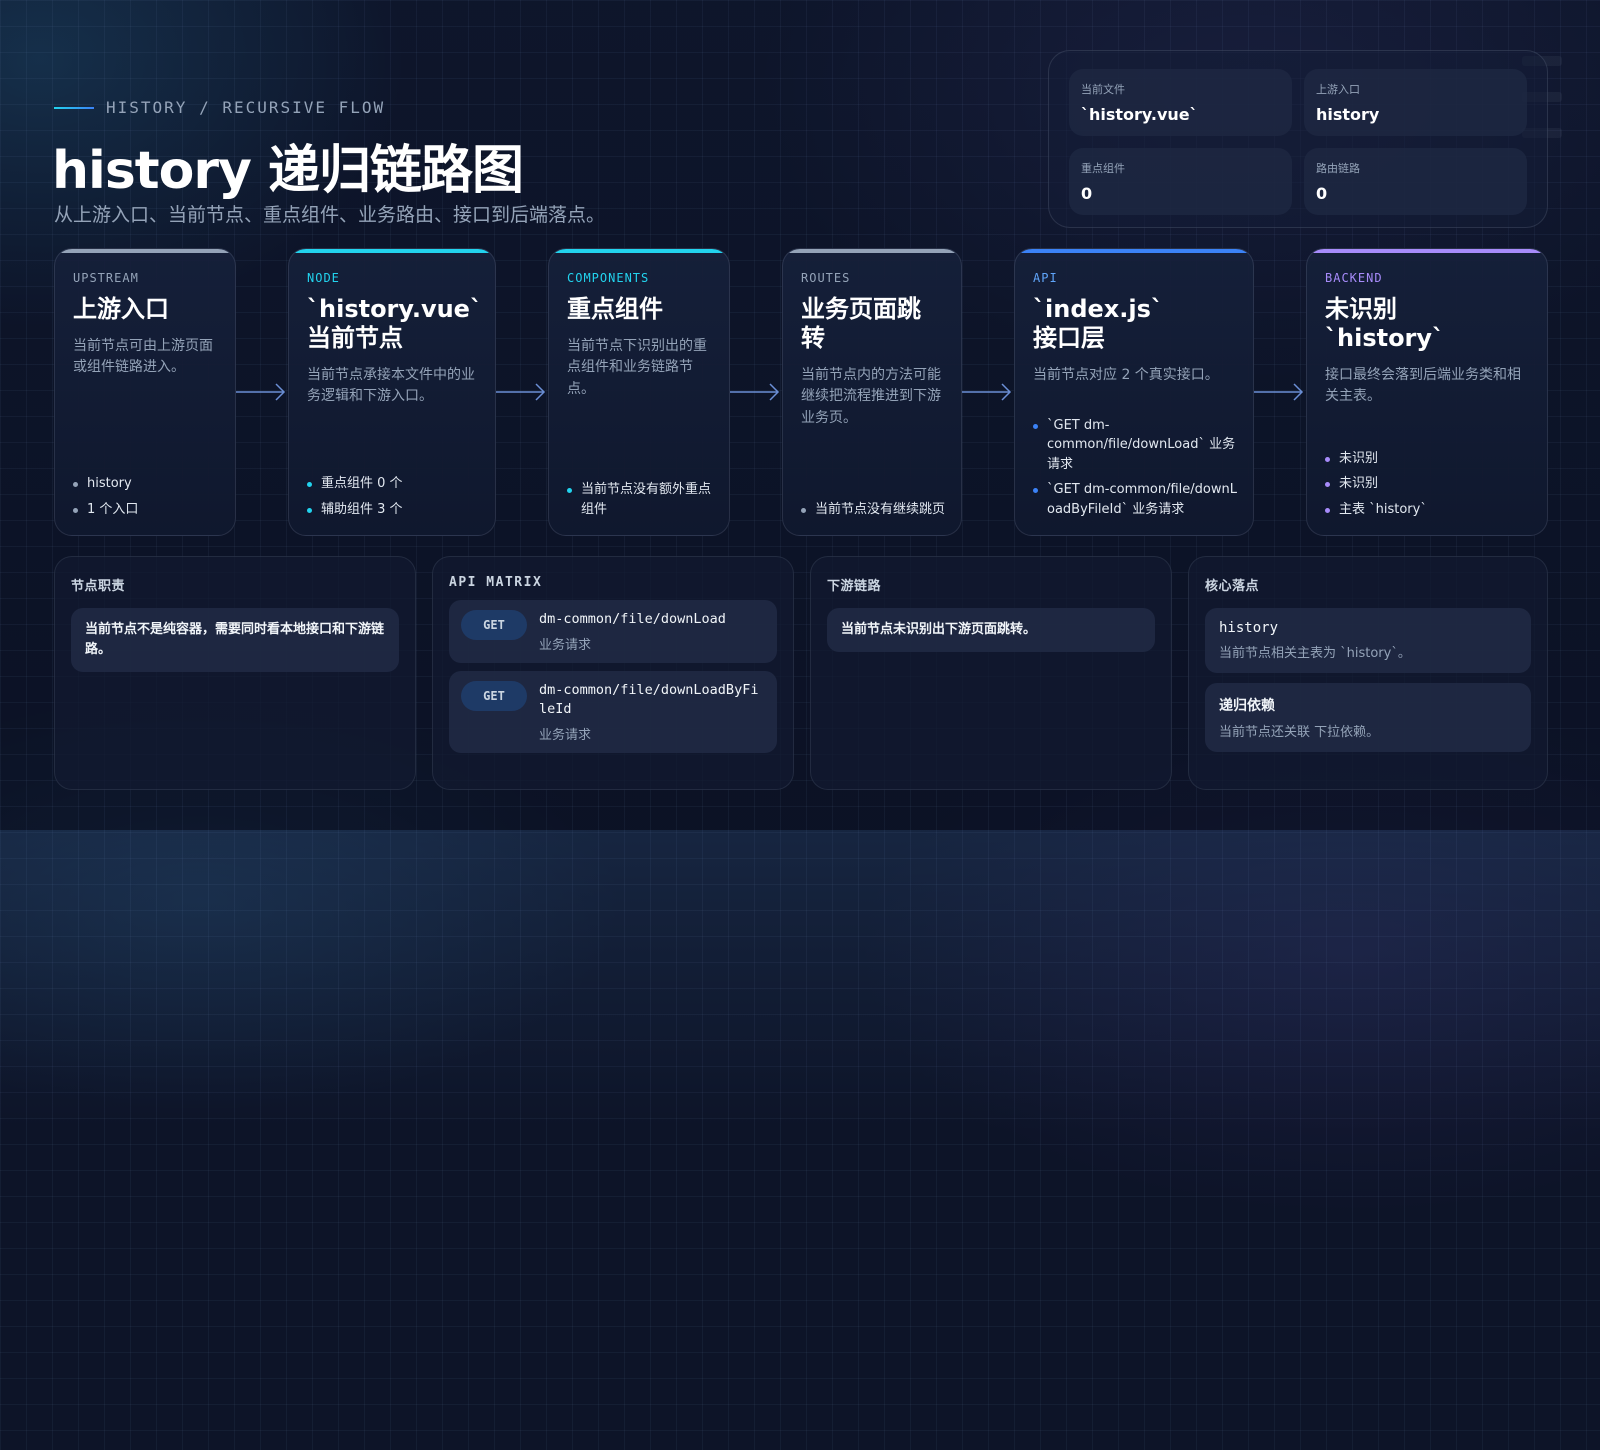  What do you see at coordinates (1299, 732) in the screenshot?
I see `core-item-desc: 当前节点还关联 下拉依赖。` at bounding box center [1299, 732].